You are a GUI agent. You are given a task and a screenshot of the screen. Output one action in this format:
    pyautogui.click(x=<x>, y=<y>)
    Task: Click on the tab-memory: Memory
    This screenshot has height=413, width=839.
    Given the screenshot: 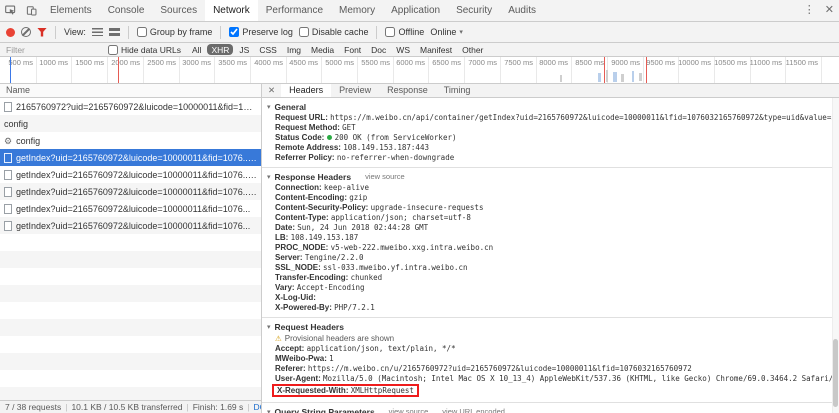 What is the action you would take?
    pyautogui.click(x=357, y=10)
    